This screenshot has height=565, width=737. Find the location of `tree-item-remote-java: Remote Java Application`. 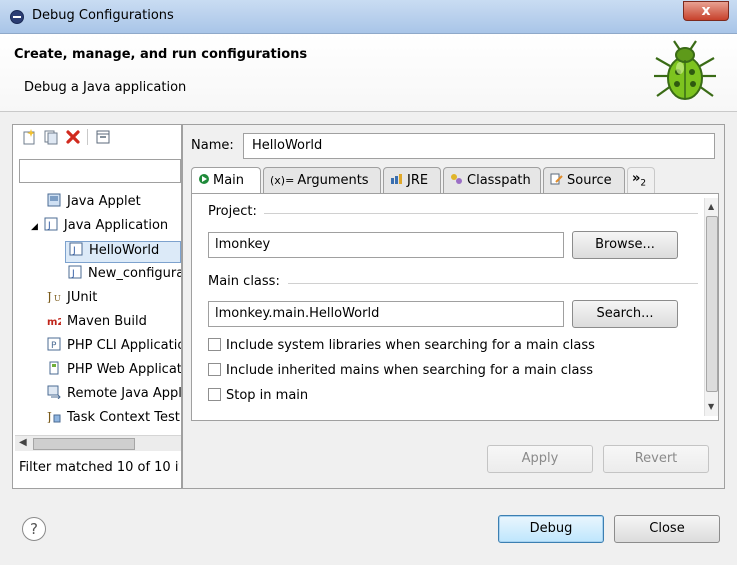

tree-item-remote-java: Remote Java Application is located at coordinates (114, 396).